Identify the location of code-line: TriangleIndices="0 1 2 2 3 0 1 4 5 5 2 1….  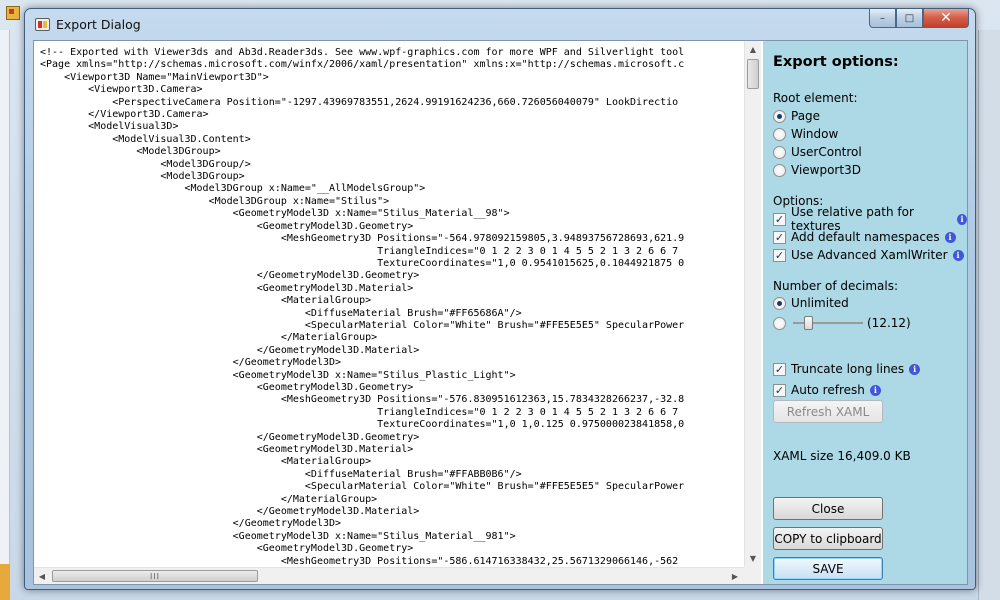
(359, 412).